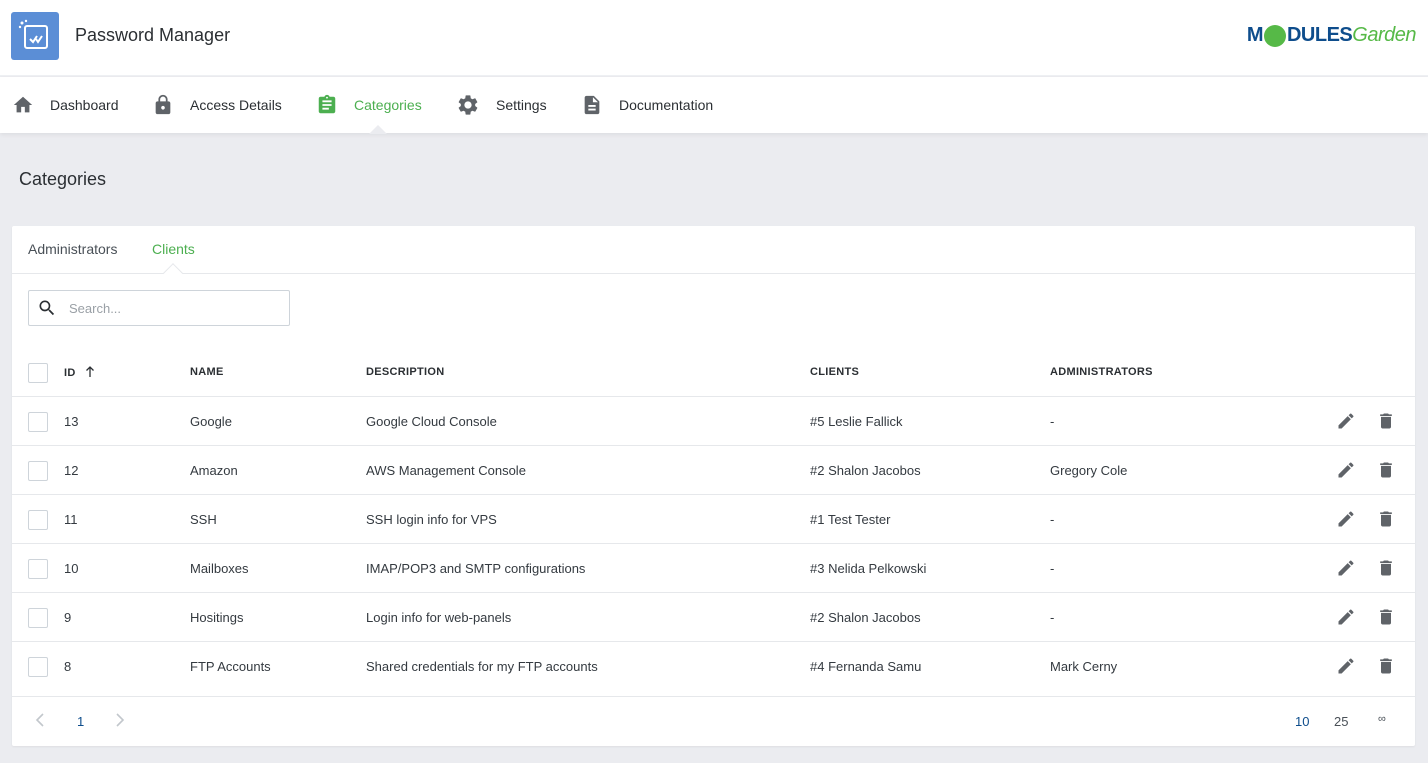  Describe the element at coordinates (1274, 35) in the screenshot. I see `brand-globe-icon` at that location.